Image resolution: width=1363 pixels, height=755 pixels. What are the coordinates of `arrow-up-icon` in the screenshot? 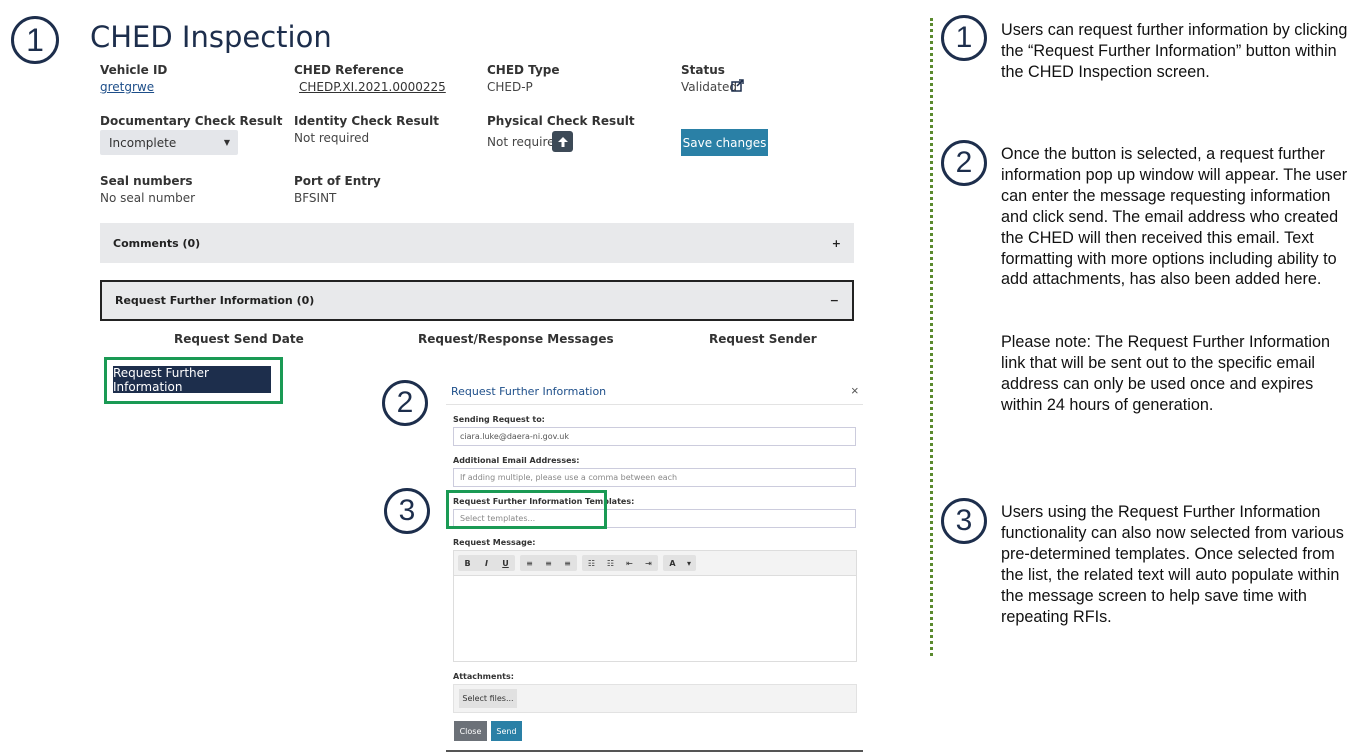 It's located at (562, 141).